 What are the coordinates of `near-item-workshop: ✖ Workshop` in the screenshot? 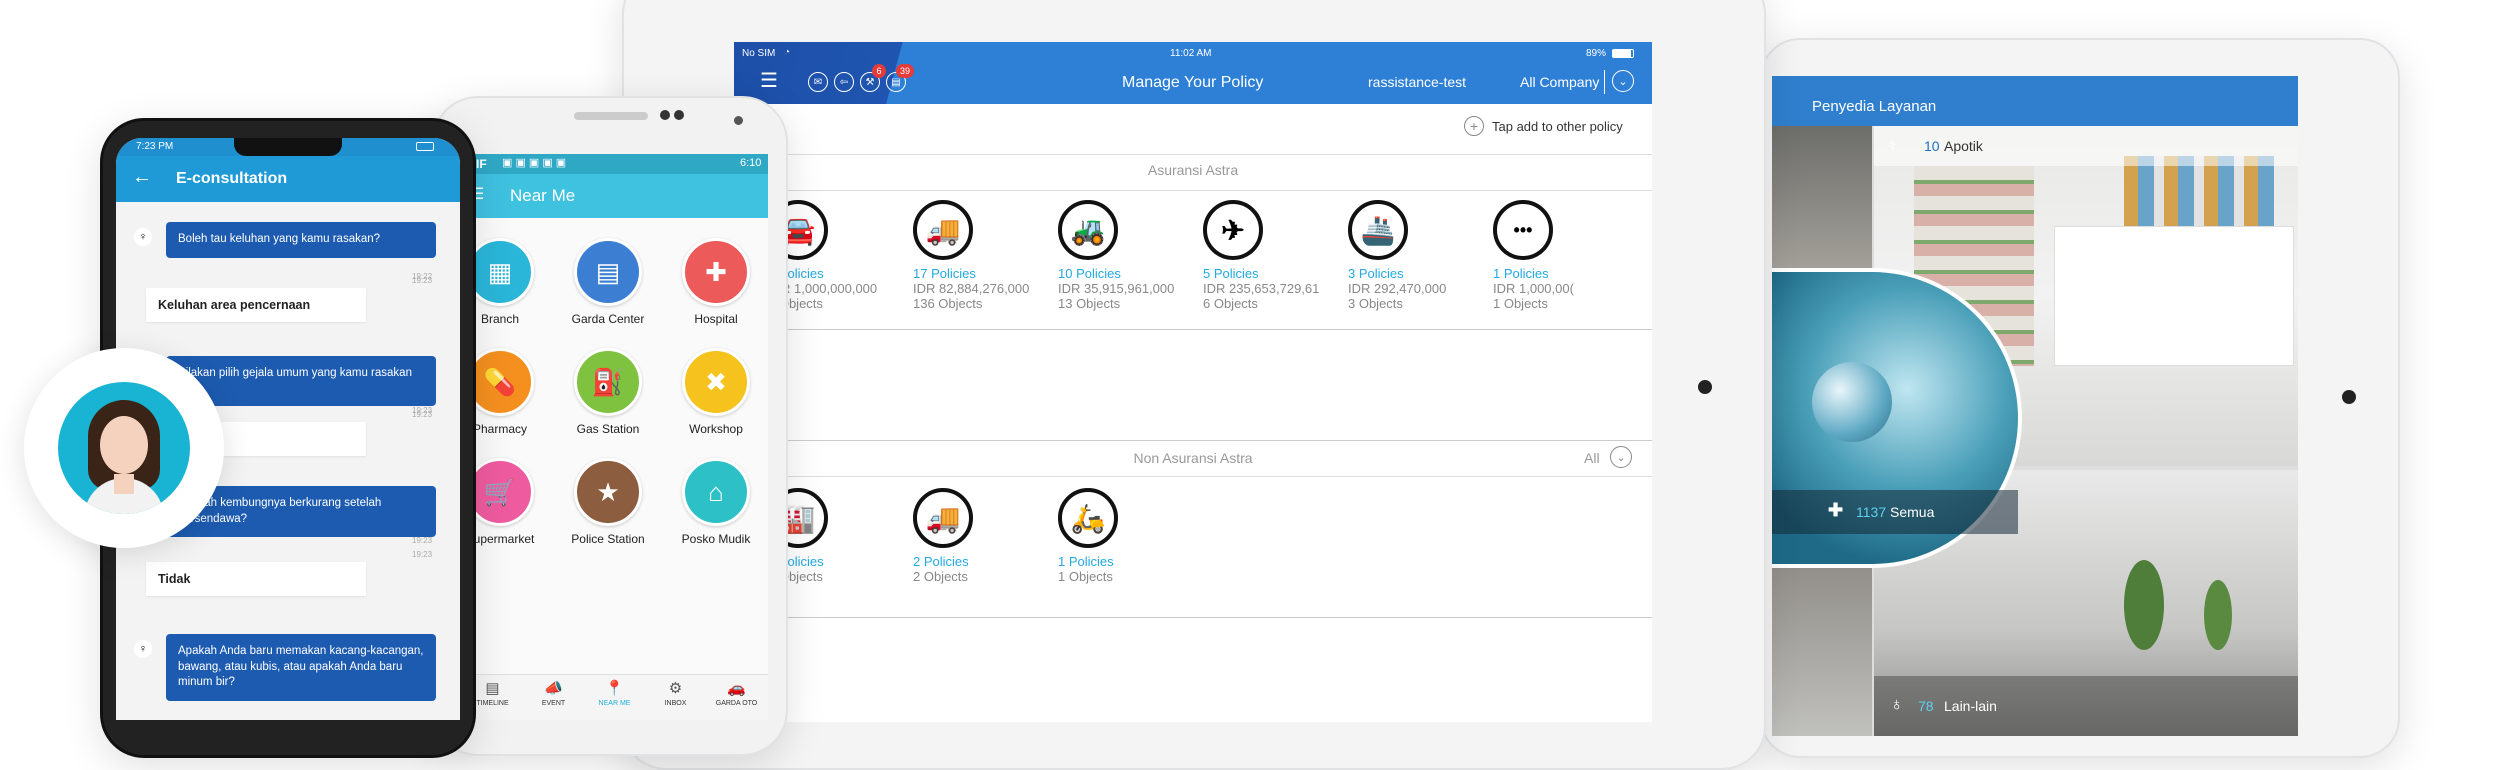 It's located at (716, 400).